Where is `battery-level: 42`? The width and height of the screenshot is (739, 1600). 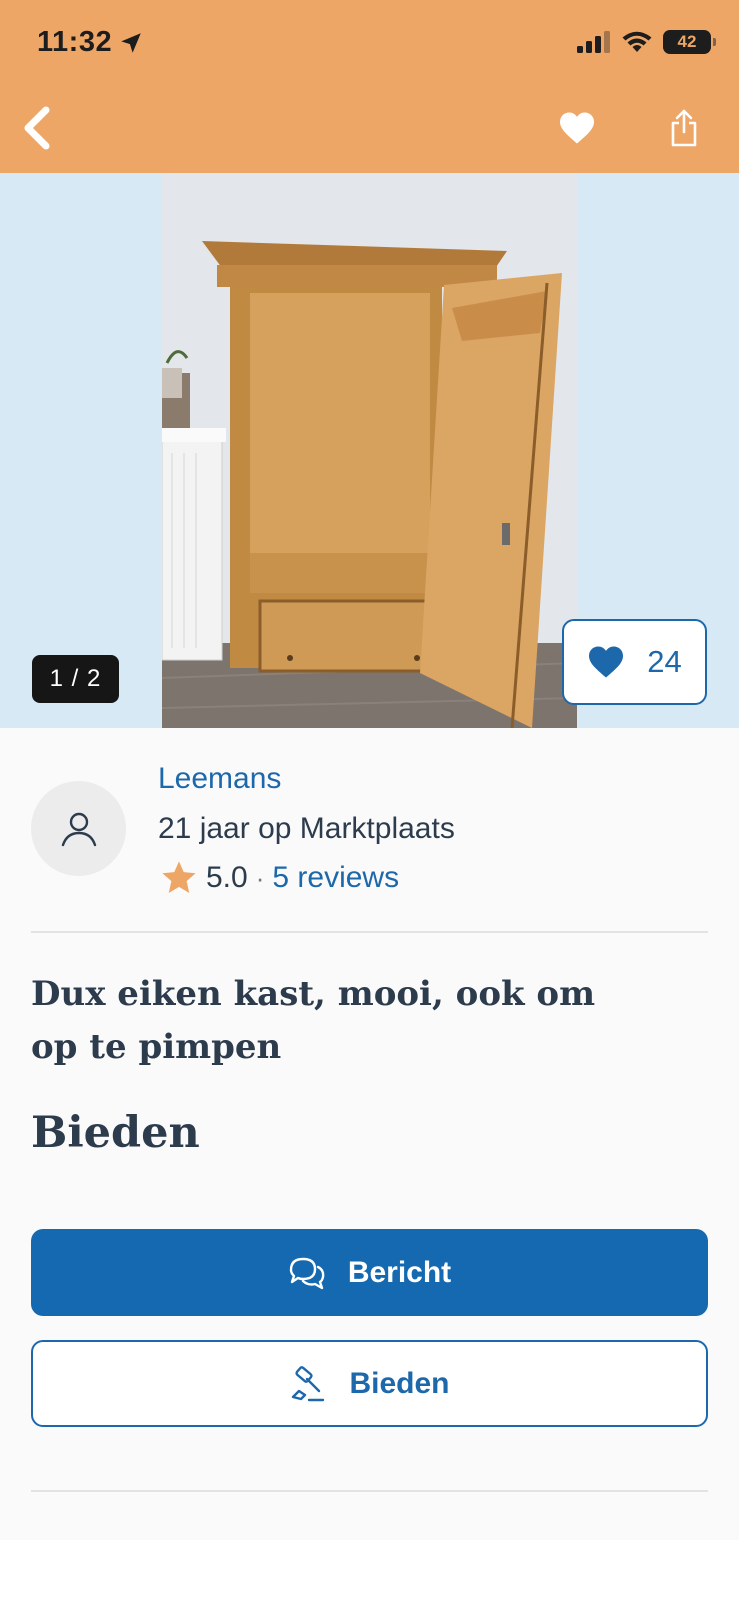
battery-level: 42 is located at coordinates (687, 41).